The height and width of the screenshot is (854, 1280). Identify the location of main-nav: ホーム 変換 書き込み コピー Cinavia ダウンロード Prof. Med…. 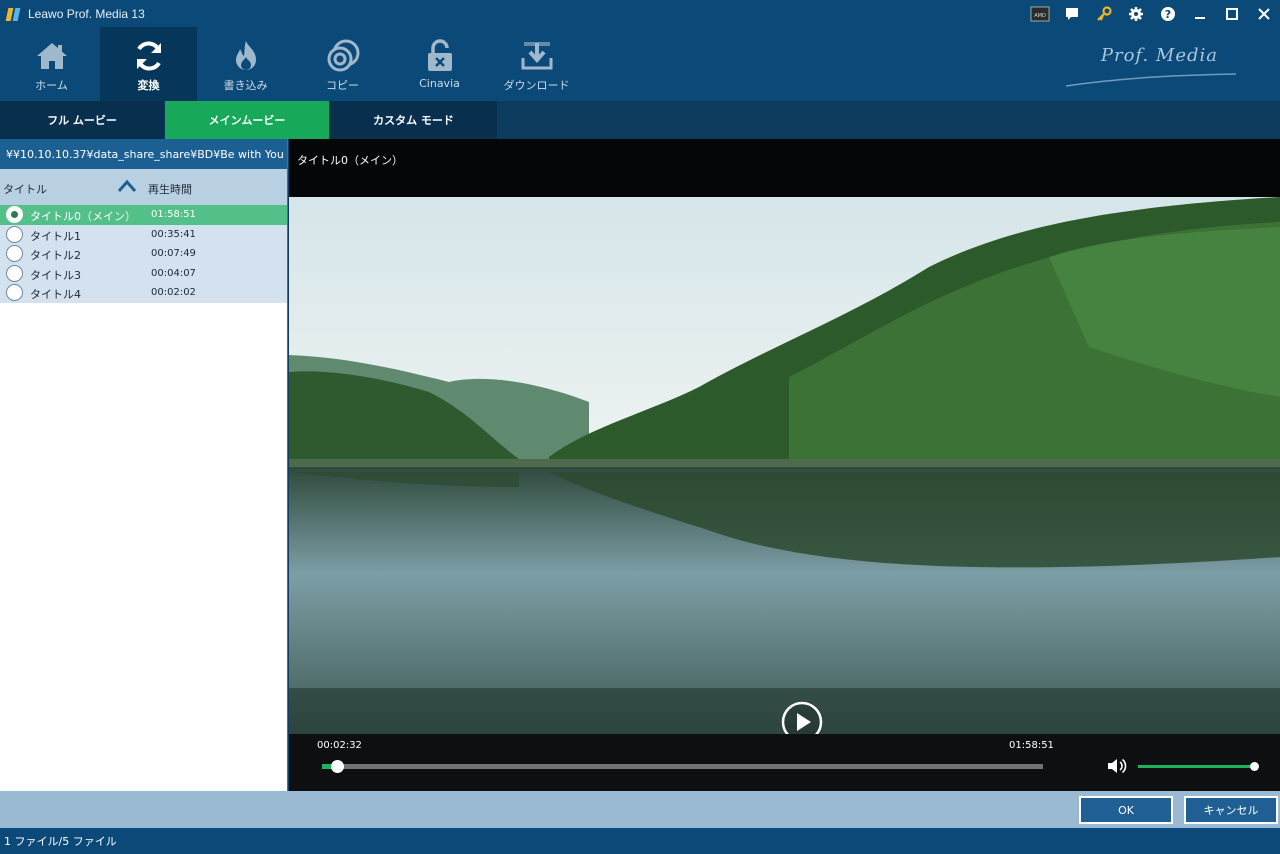
(640, 64).